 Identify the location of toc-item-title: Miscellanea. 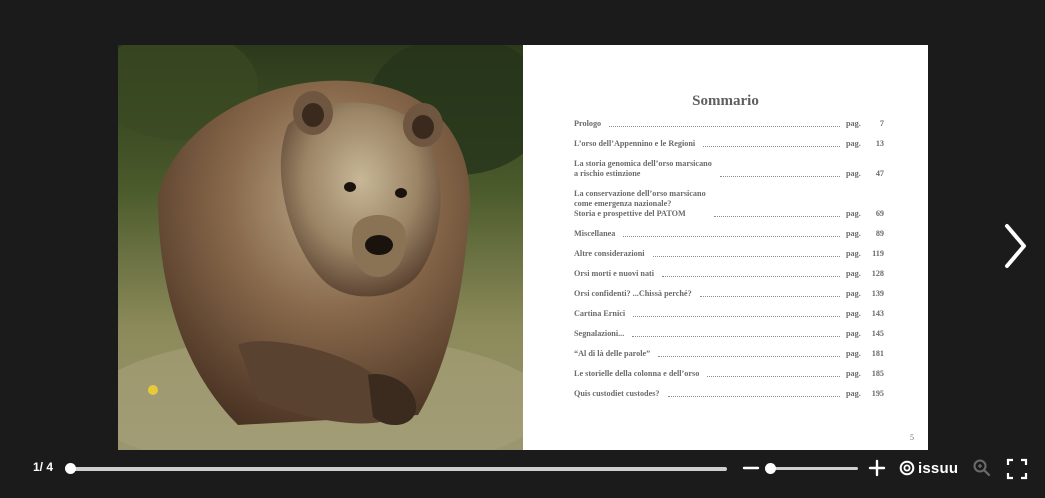
(595, 233).